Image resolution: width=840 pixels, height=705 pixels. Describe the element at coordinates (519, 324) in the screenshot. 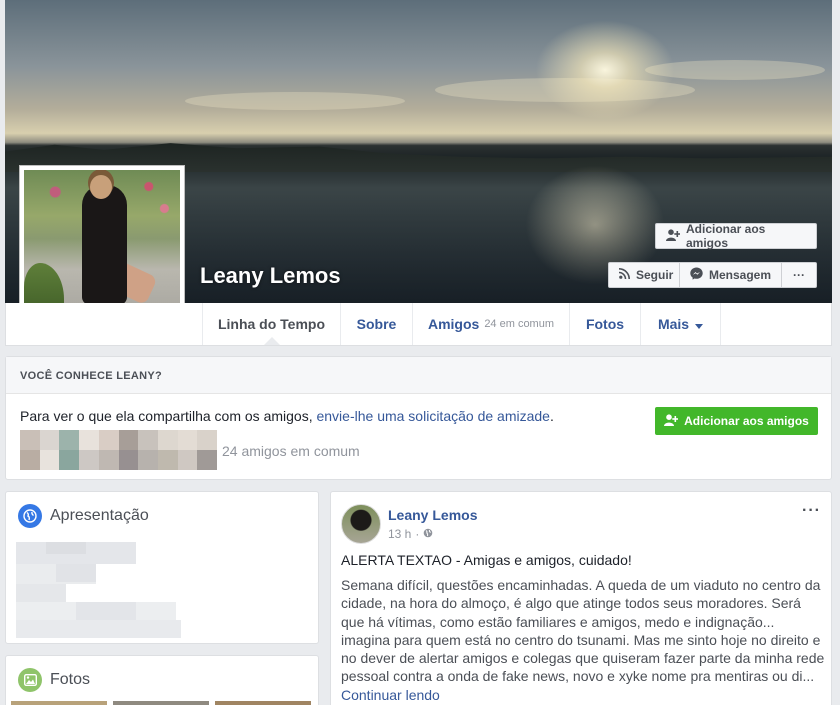

I see `friends-mutual-count: 24 em comum` at that location.